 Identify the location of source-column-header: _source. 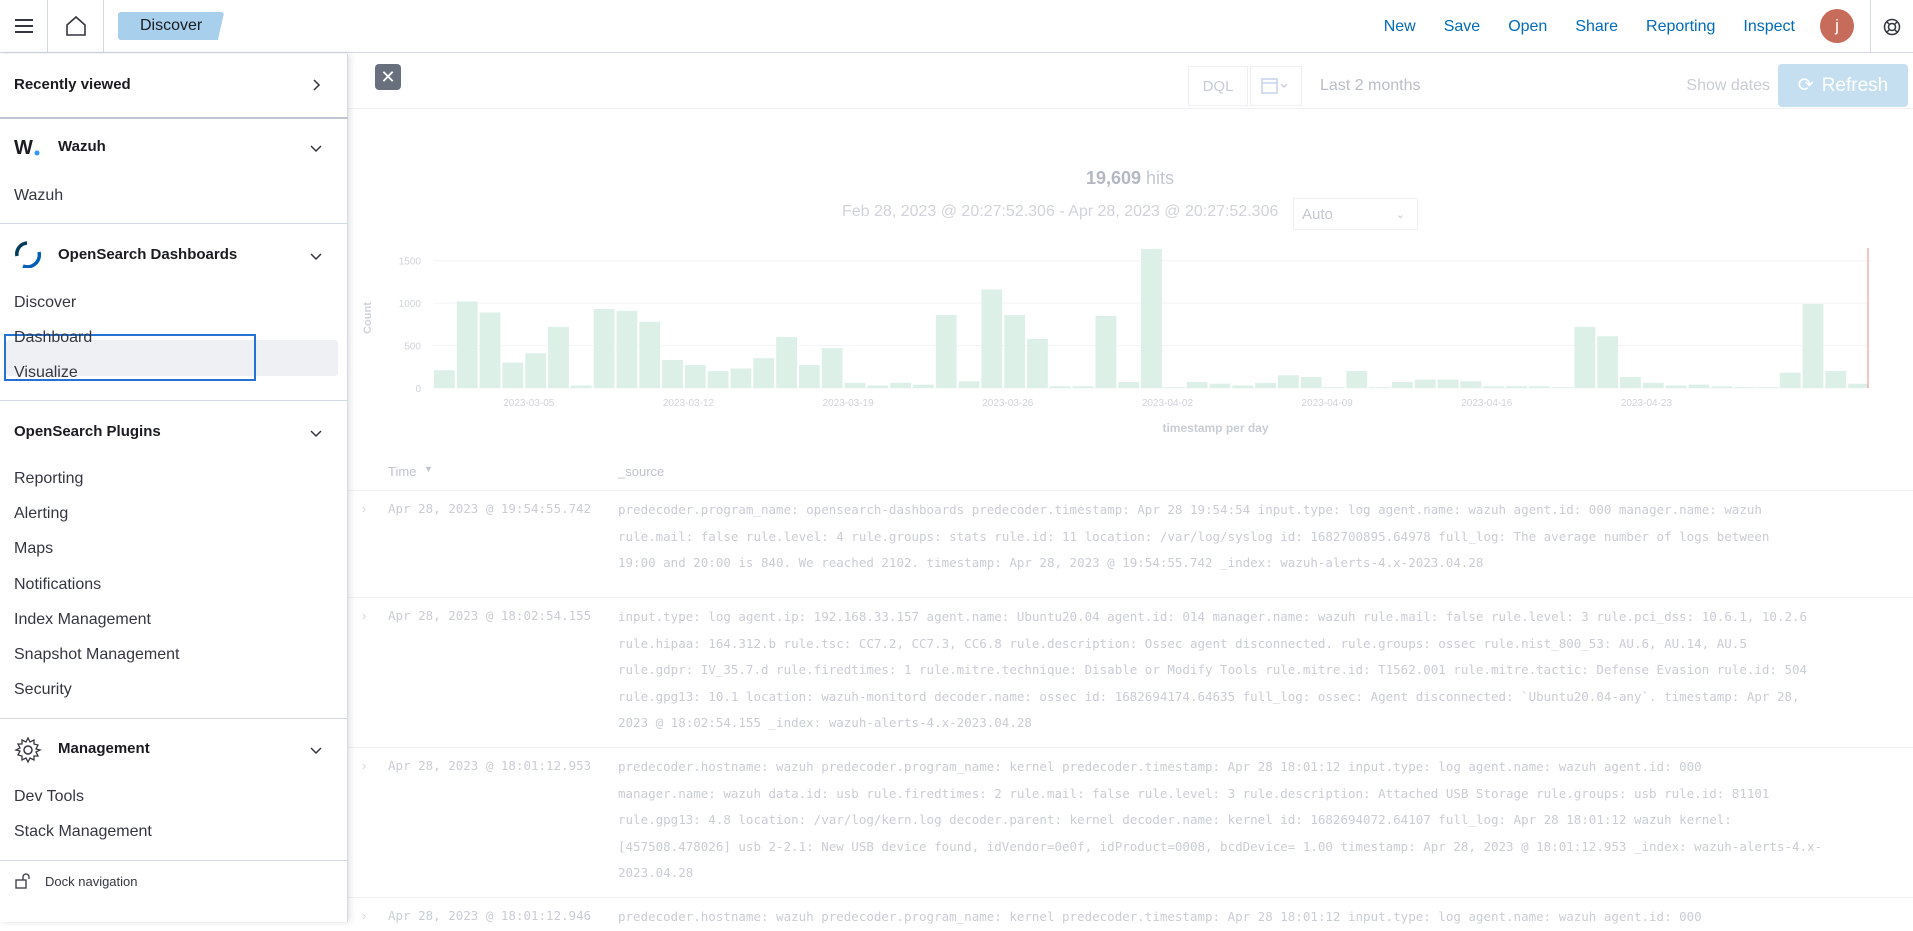
(641, 471).